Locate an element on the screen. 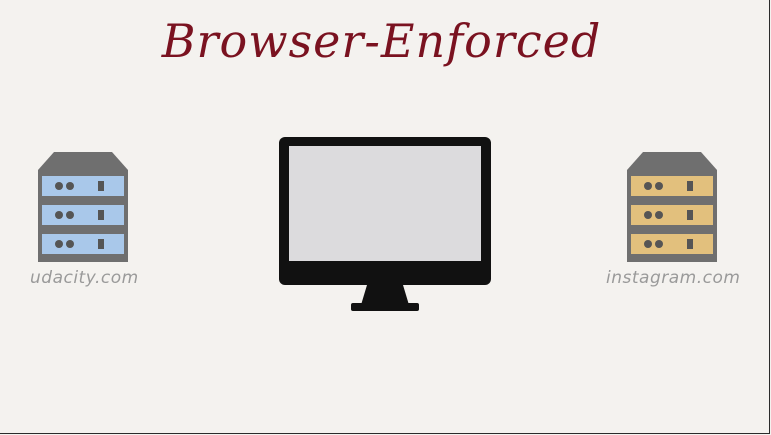 The height and width of the screenshot is (435, 771). monitor-icon is located at coordinates (386, 228).